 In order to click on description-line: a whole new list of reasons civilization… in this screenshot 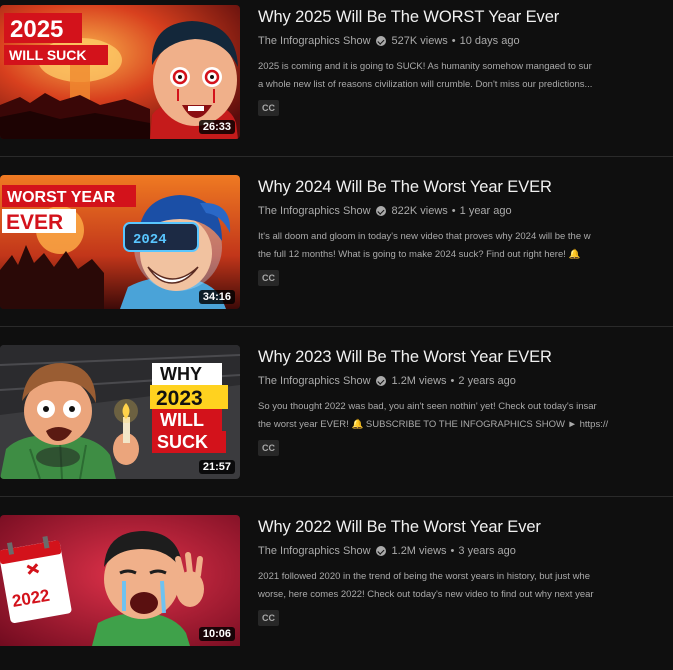, I will do `click(425, 84)`.